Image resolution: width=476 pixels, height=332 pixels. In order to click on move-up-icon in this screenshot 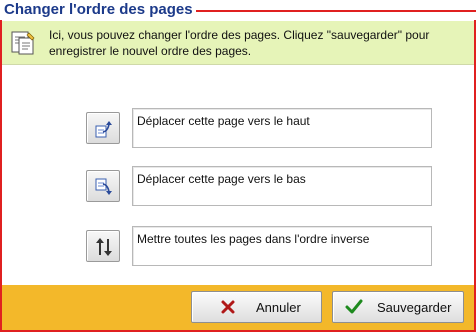, I will do `click(103, 129)`.